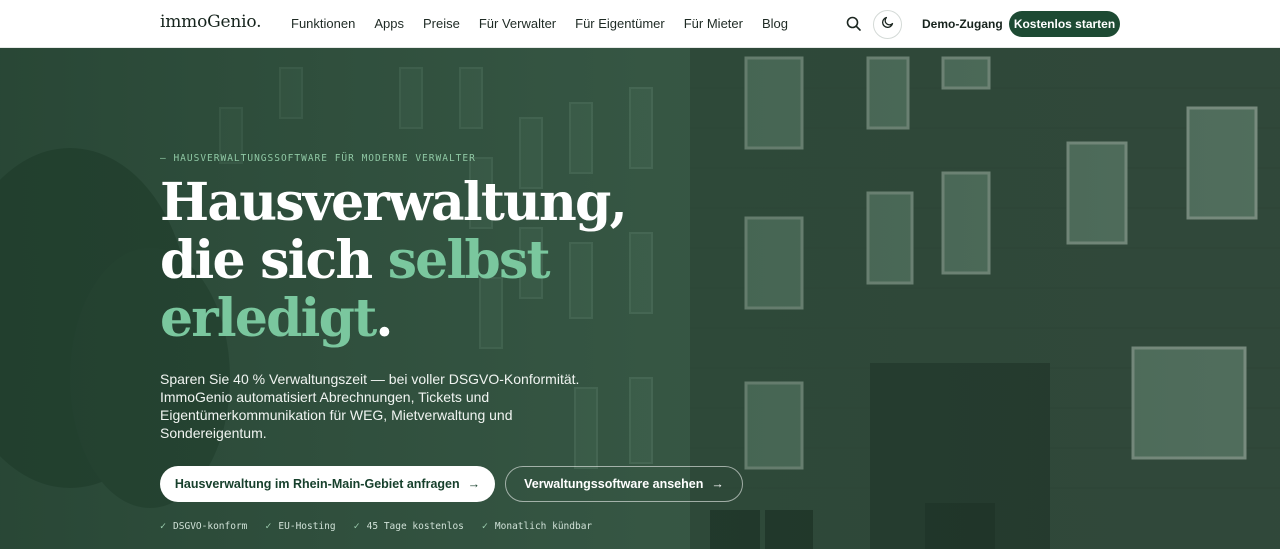 This screenshot has width=1280, height=549. What do you see at coordinates (441, 23) in the screenshot?
I see `nav-link-preise: Preise` at bounding box center [441, 23].